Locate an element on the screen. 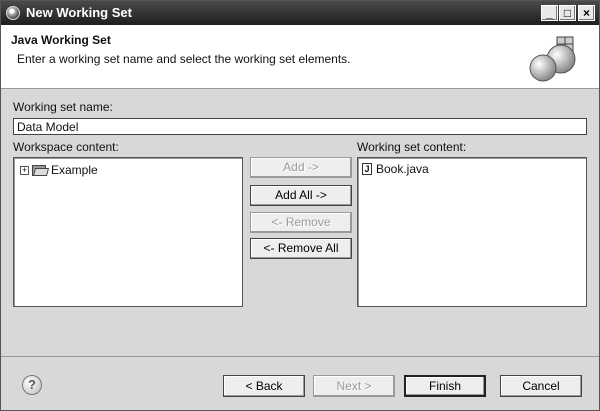  working-set-name-input: Data Model is located at coordinates (300, 126).